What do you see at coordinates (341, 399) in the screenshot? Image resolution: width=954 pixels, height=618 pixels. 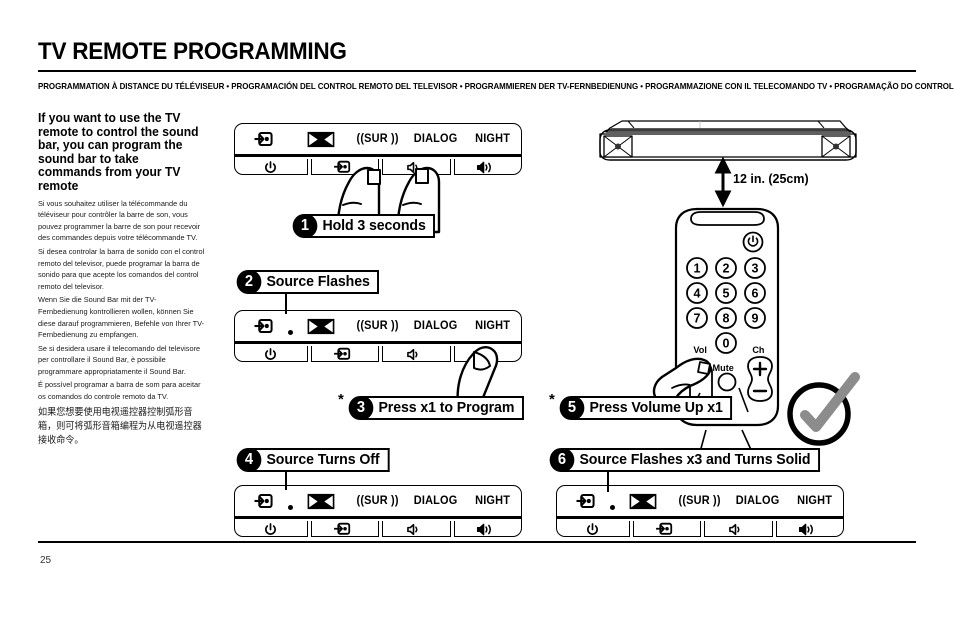 I see `step3-asterisk: *` at bounding box center [341, 399].